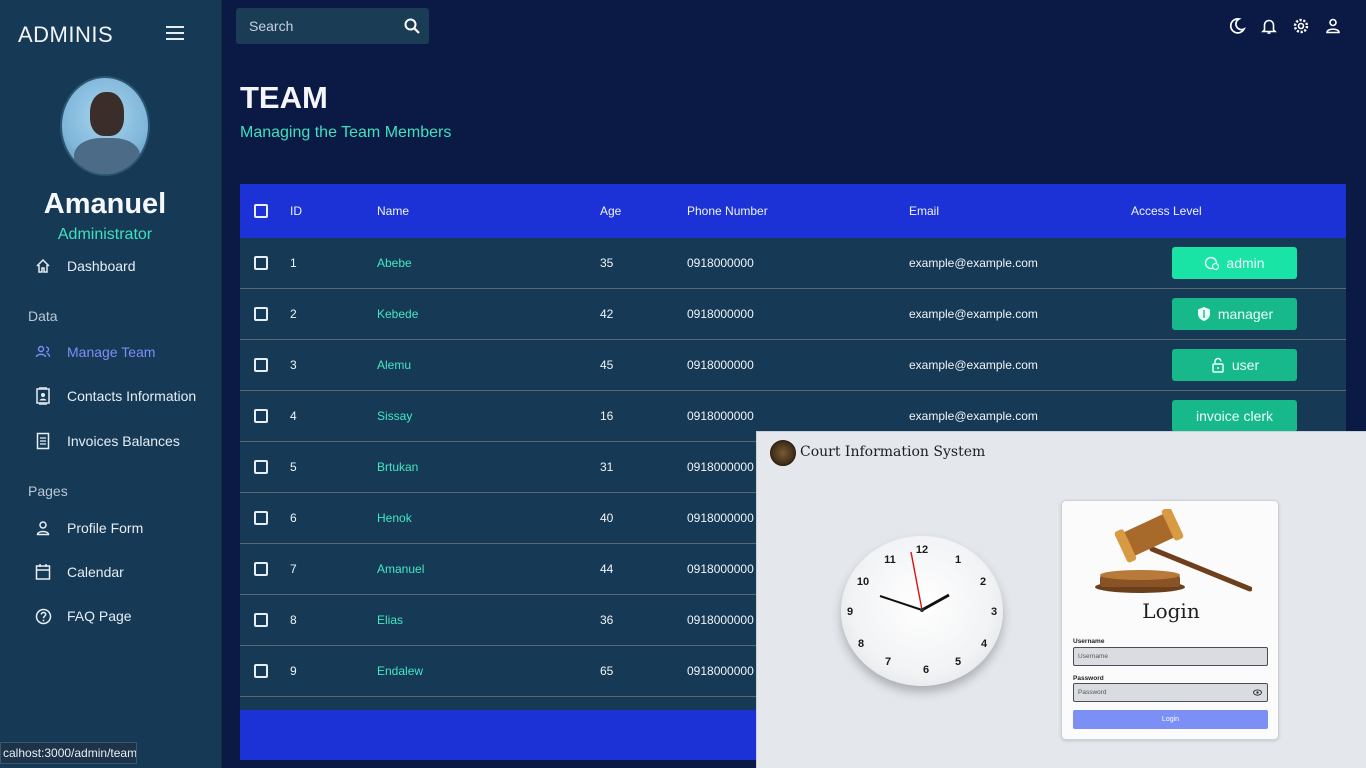 This screenshot has width=1366, height=768. I want to click on select-all-checkbox, so click(261, 211).